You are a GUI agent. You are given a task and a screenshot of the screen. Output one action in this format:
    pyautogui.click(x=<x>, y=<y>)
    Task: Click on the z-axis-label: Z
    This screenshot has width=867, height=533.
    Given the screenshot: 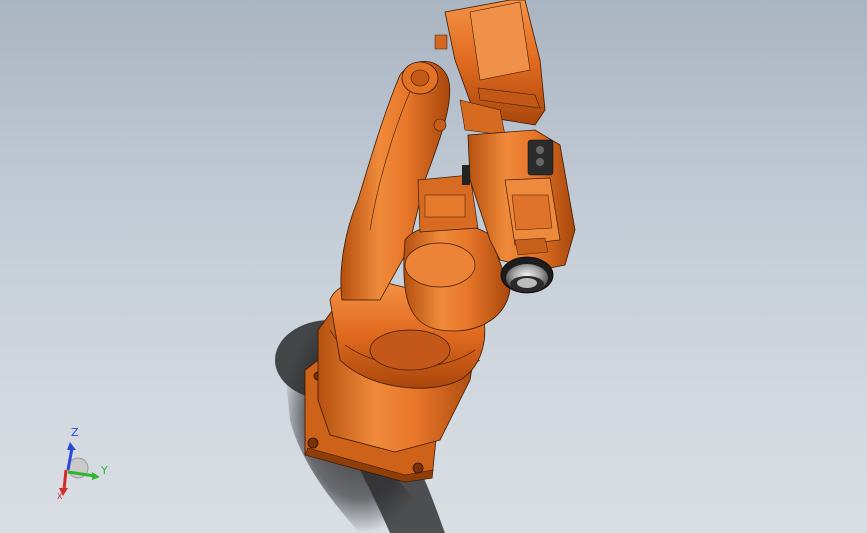 What is the action you would take?
    pyautogui.click(x=75, y=432)
    